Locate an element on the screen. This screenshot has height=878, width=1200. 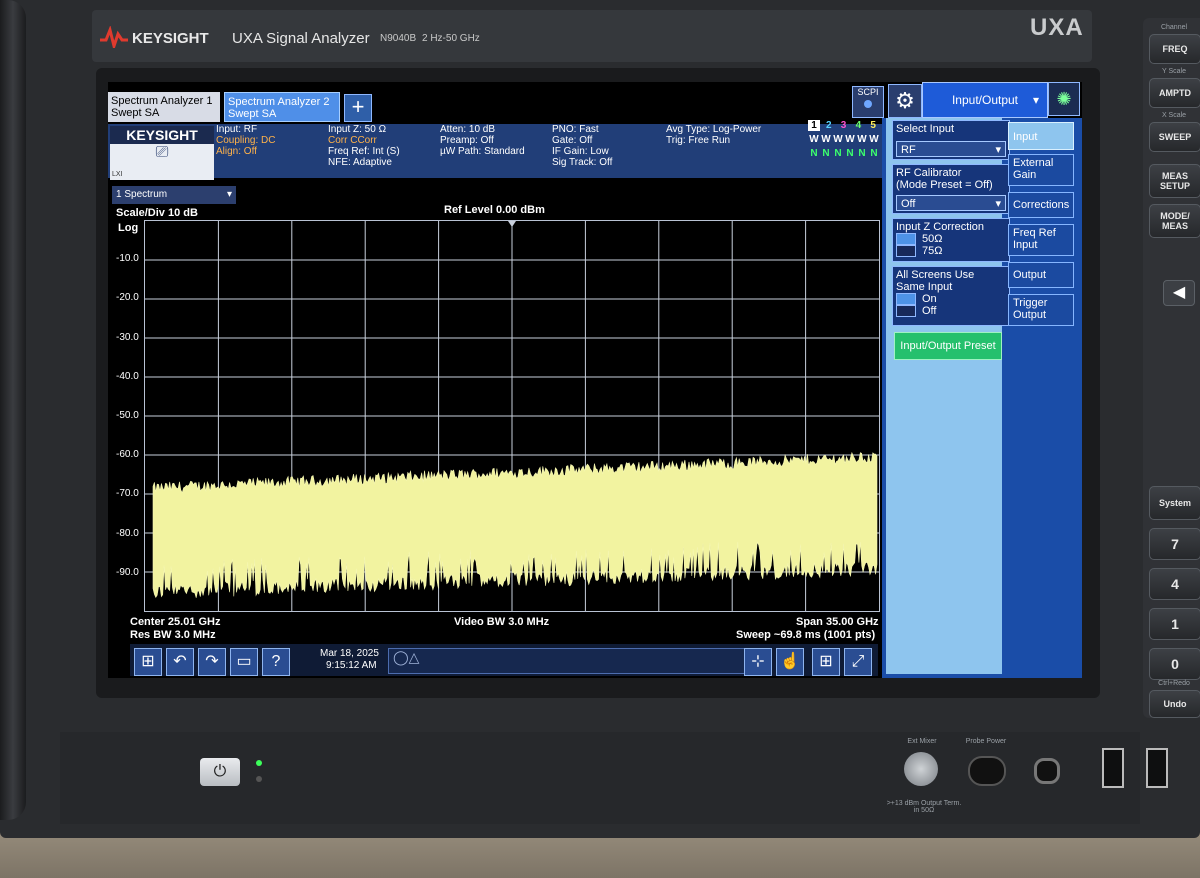
gear-icon: ⚙ is located at coordinates (905, 101).